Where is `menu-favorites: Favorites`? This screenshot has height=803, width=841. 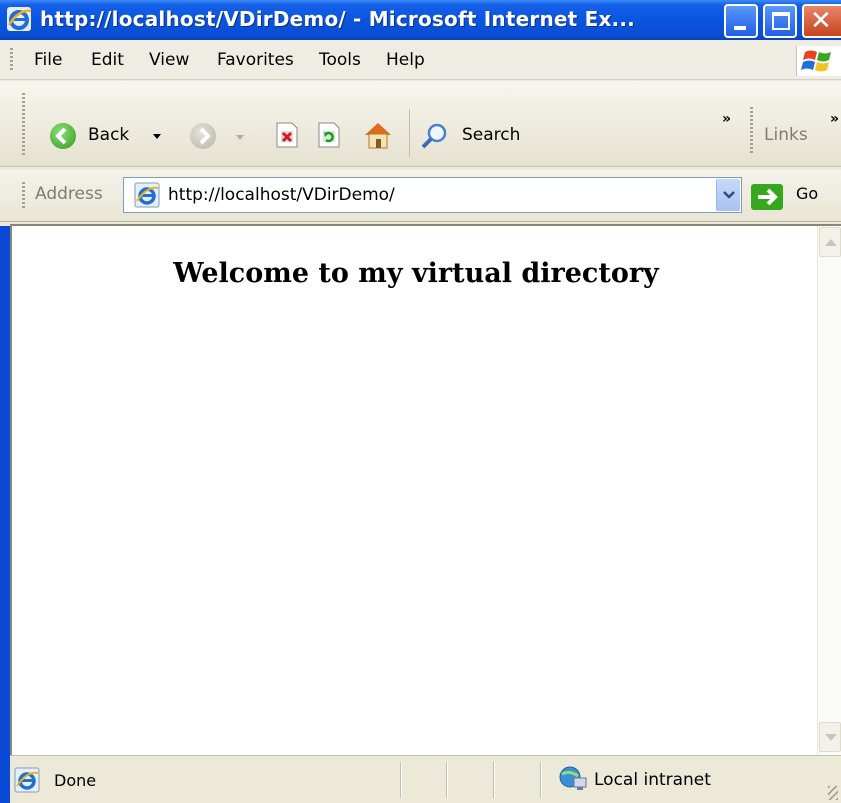 menu-favorites: Favorites is located at coordinates (255, 60).